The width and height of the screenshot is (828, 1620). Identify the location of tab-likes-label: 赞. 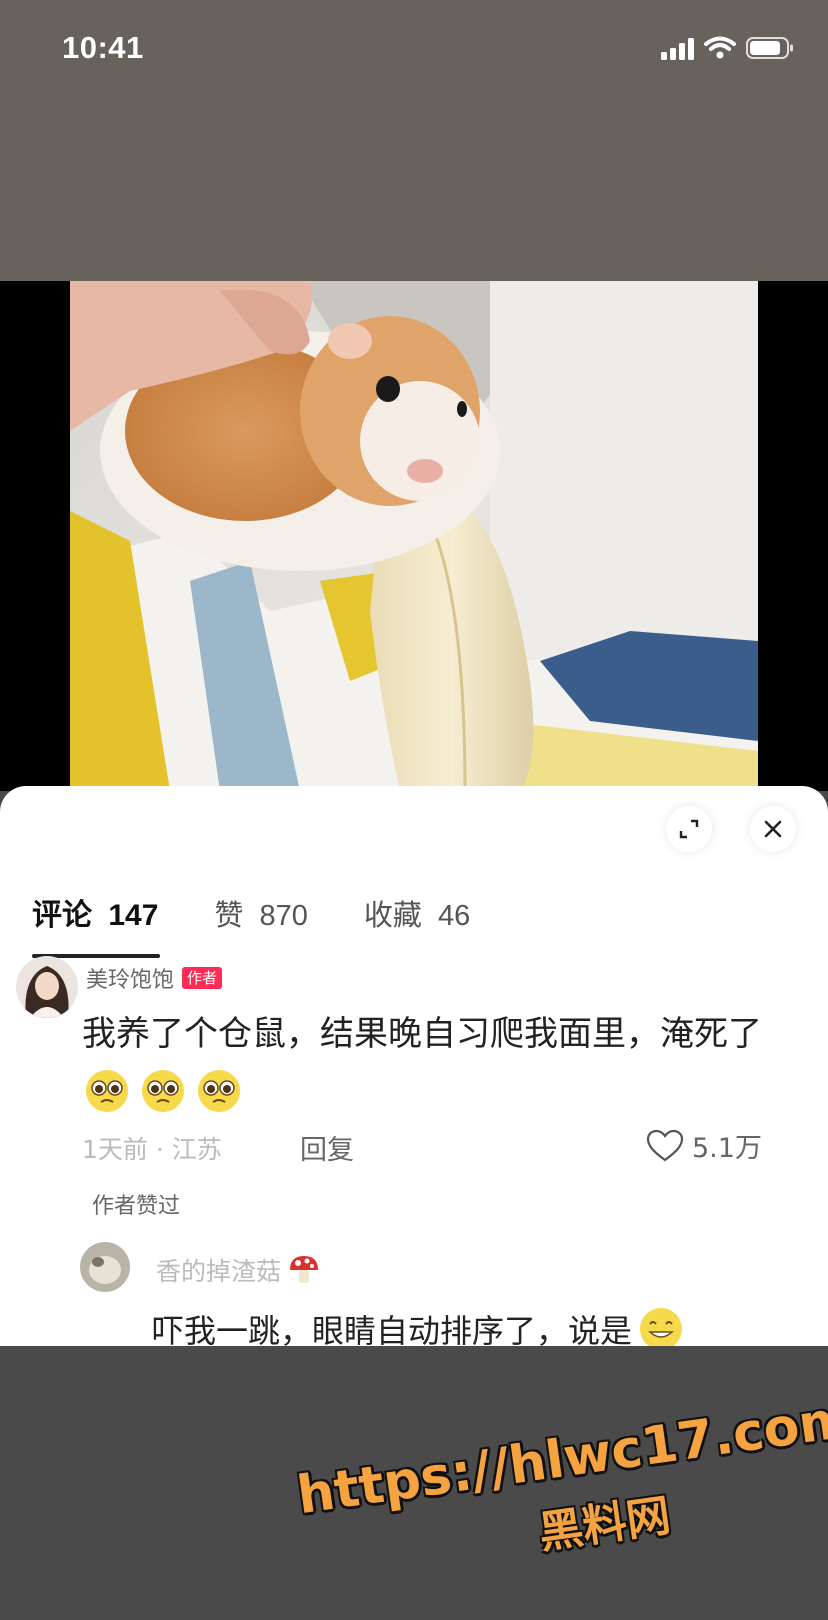
(229, 916).